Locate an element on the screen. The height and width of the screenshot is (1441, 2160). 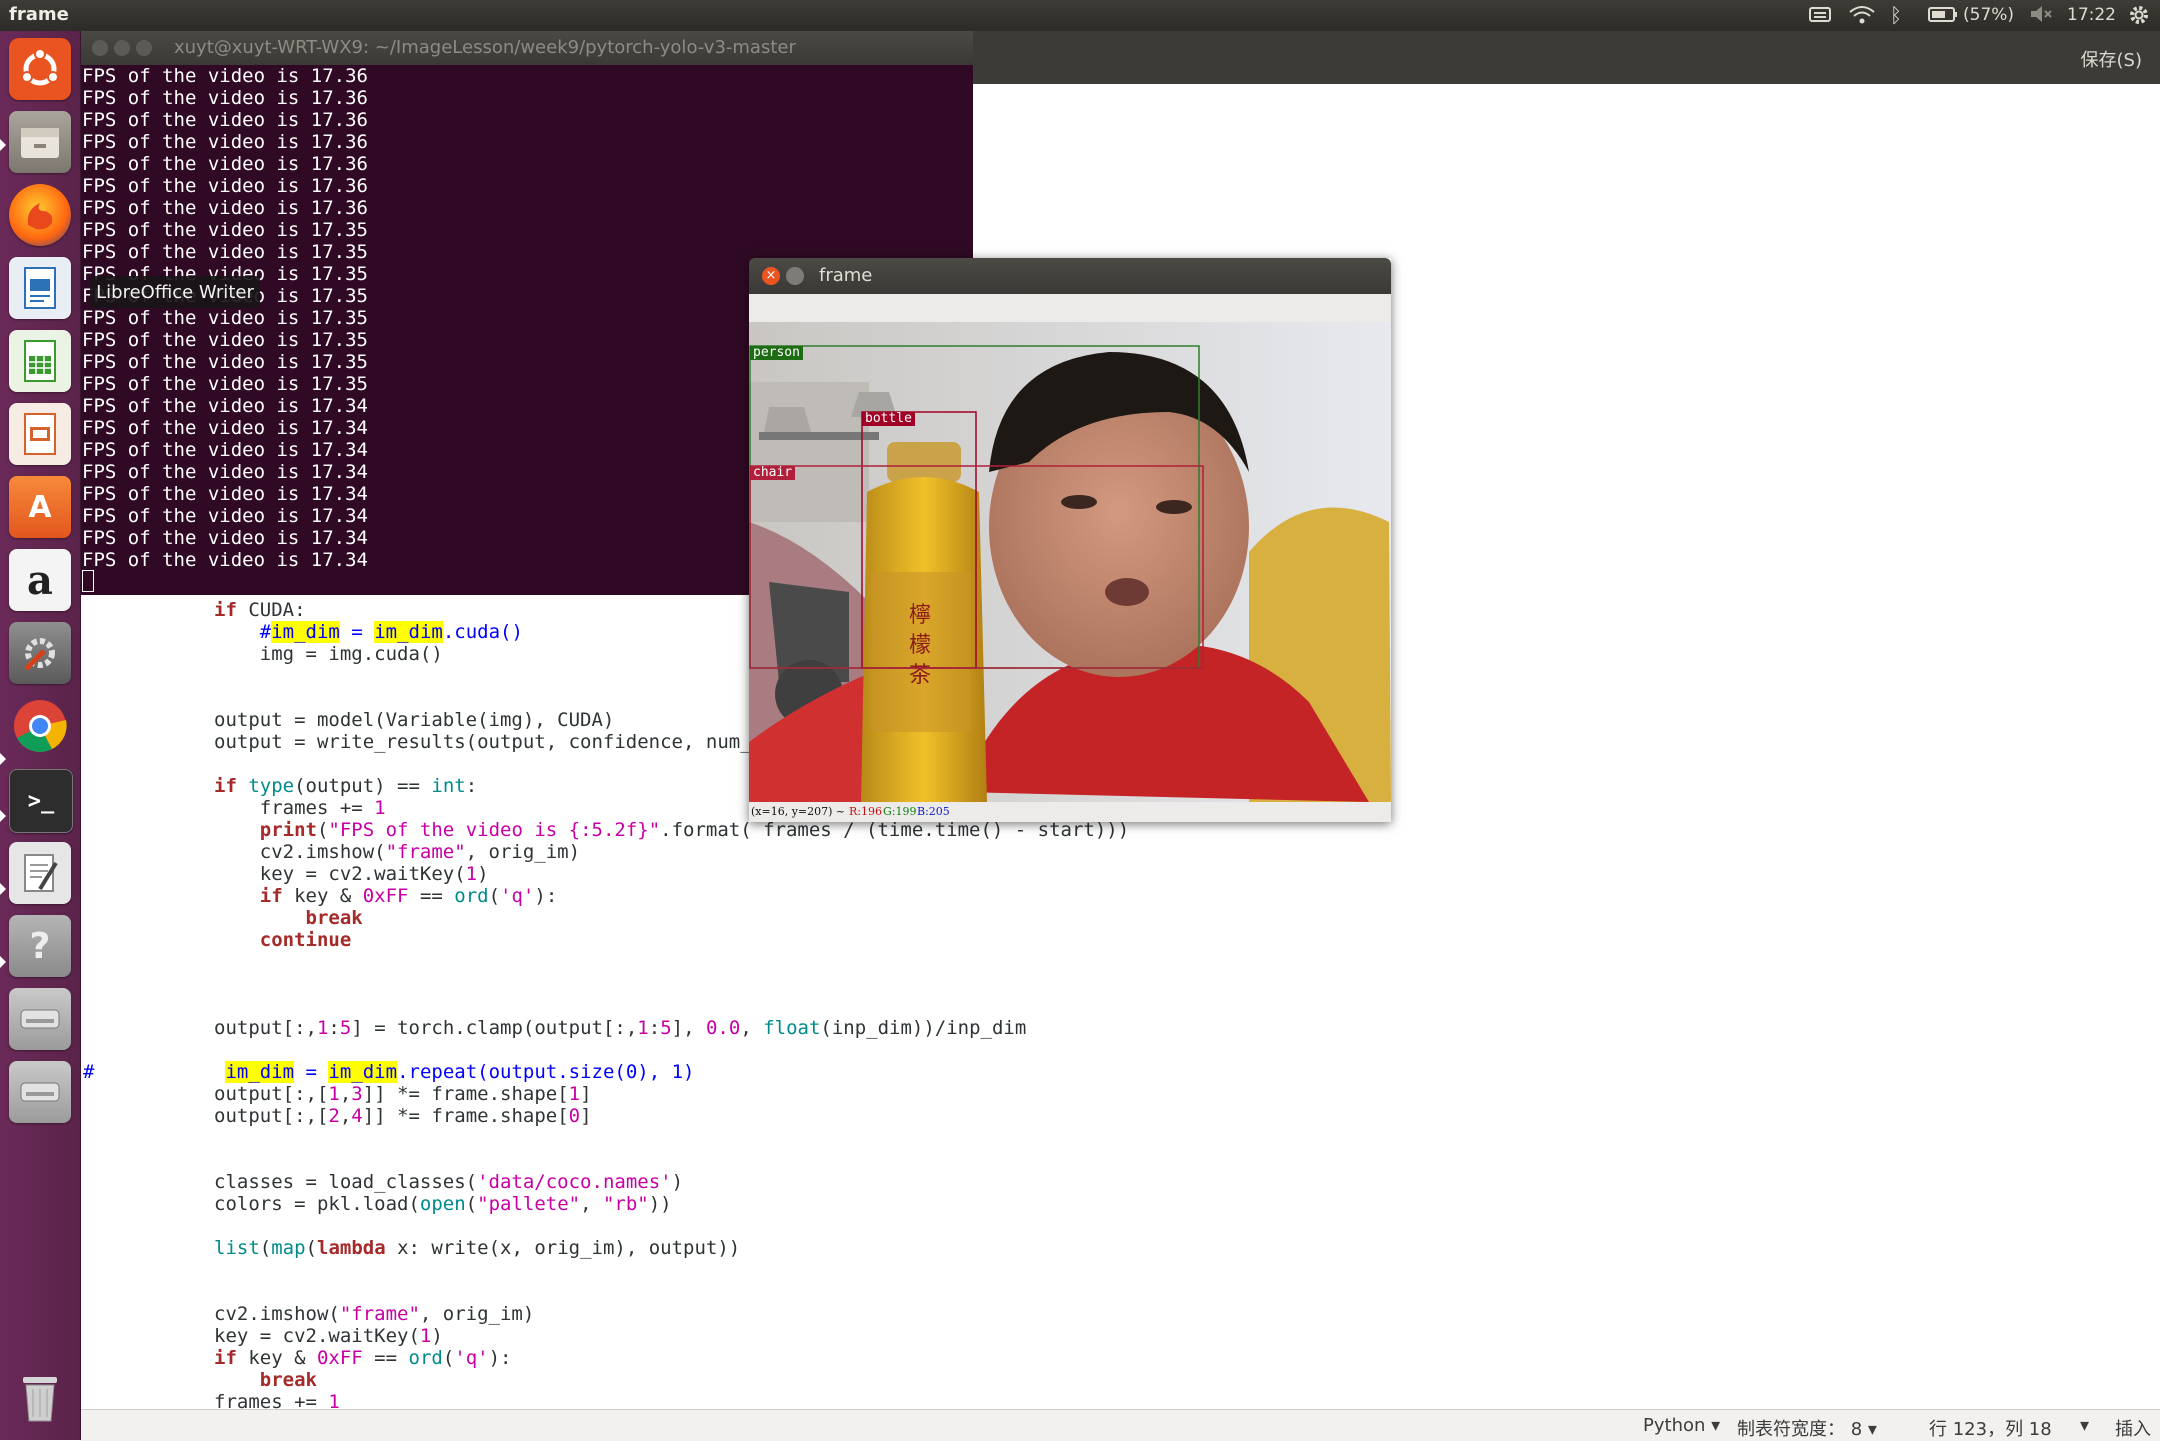
tab-width-selector: 制表符宽度： 8 ▾ is located at coordinates (1807, 1428).